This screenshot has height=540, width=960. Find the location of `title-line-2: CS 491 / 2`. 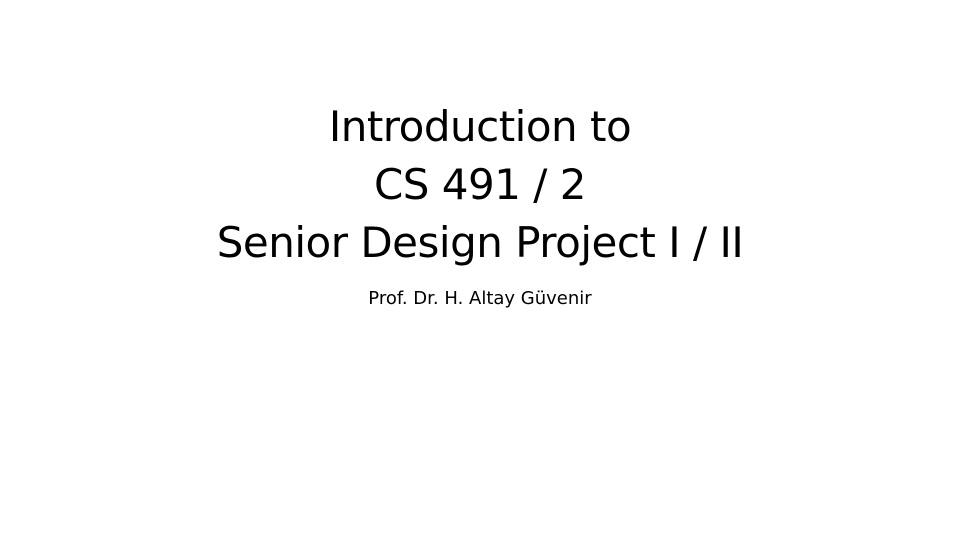

title-line-2: CS 491 / 2 is located at coordinates (480, 184).